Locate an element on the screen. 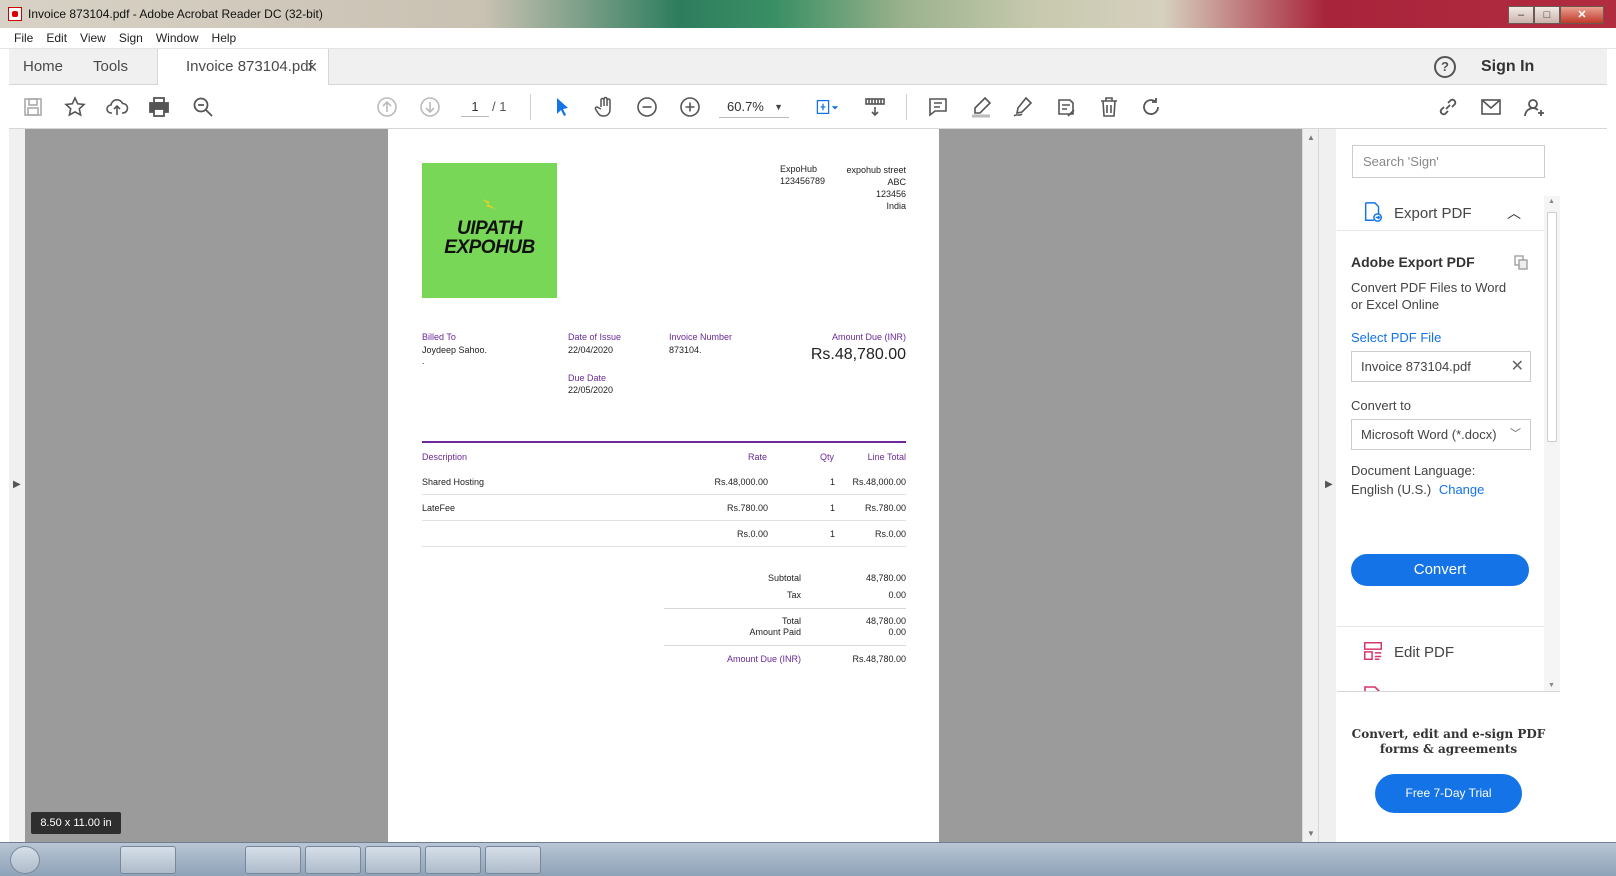 This screenshot has width=1616, height=876. maximize-button: □ is located at coordinates (1547, 15).